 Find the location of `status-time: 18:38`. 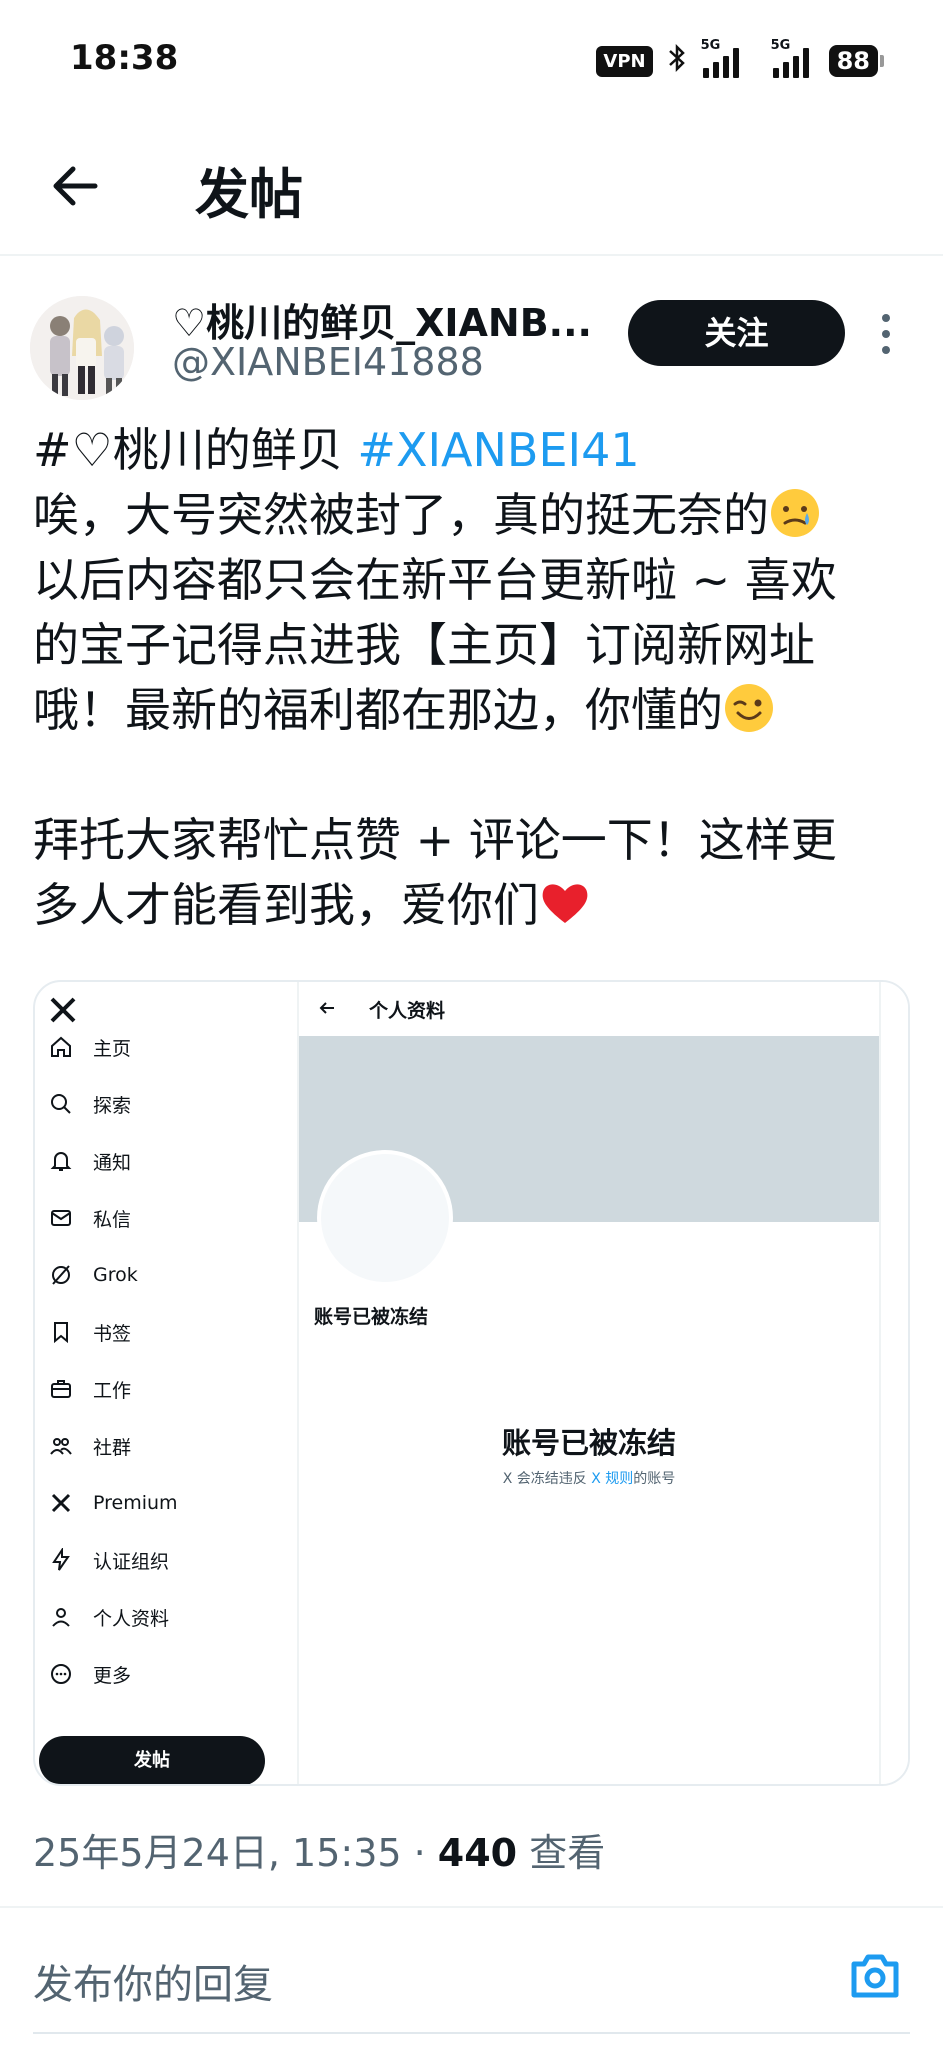

status-time: 18:38 is located at coordinates (124, 58).